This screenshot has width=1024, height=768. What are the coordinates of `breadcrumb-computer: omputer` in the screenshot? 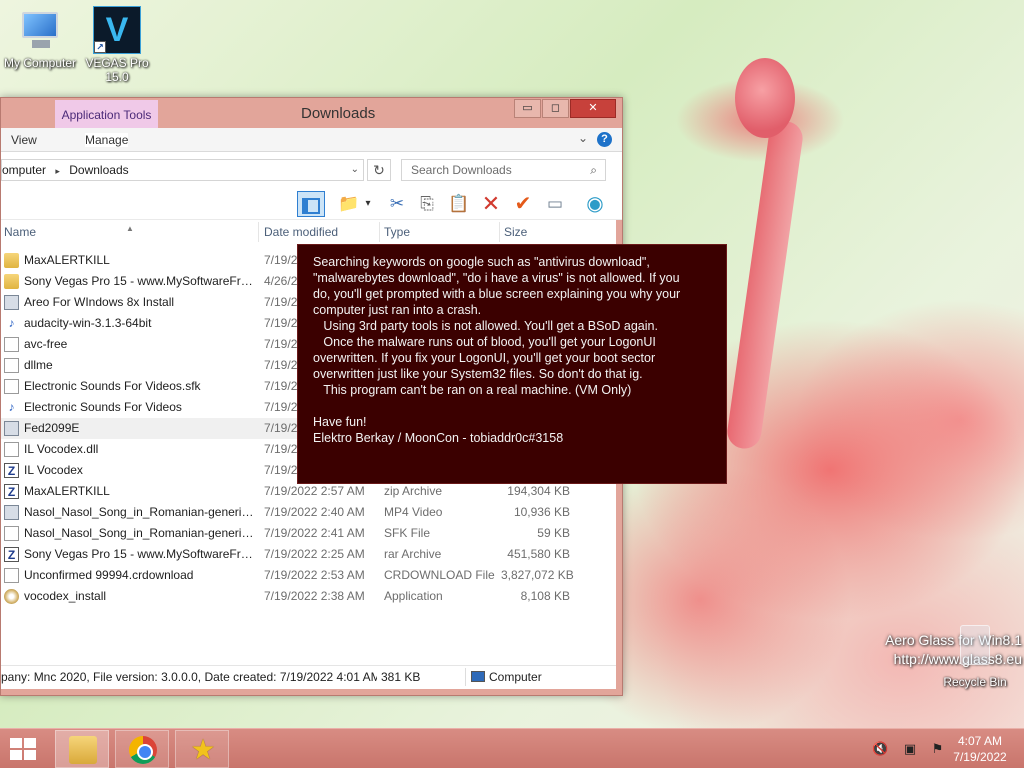 It's located at (24, 170).